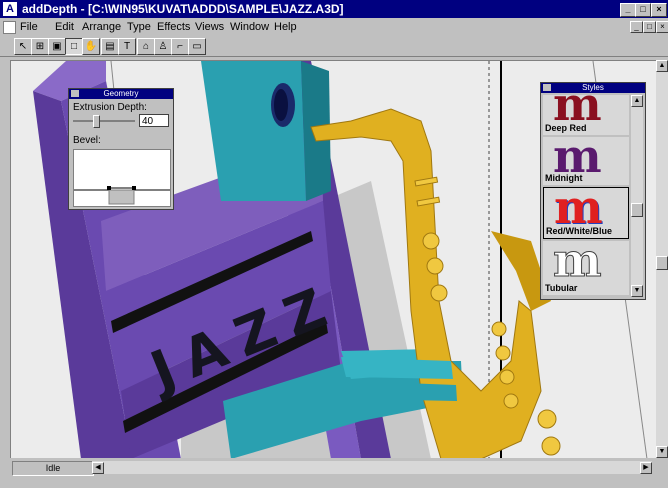  What do you see at coordinates (57, 46) in the screenshot?
I see `frame-icon: ▣` at bounding box center [57, 46].